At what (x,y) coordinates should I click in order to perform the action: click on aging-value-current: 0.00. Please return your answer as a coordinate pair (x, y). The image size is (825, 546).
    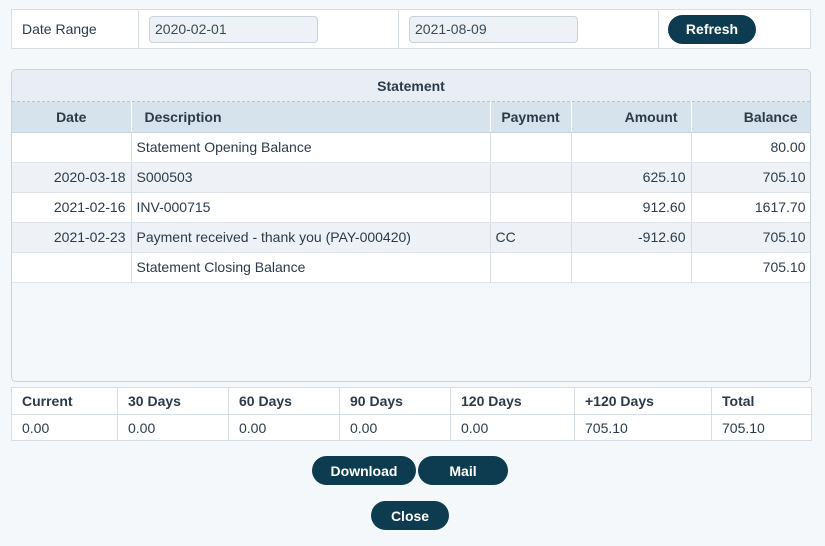
    Looking at the image, I should click on (64, 427).